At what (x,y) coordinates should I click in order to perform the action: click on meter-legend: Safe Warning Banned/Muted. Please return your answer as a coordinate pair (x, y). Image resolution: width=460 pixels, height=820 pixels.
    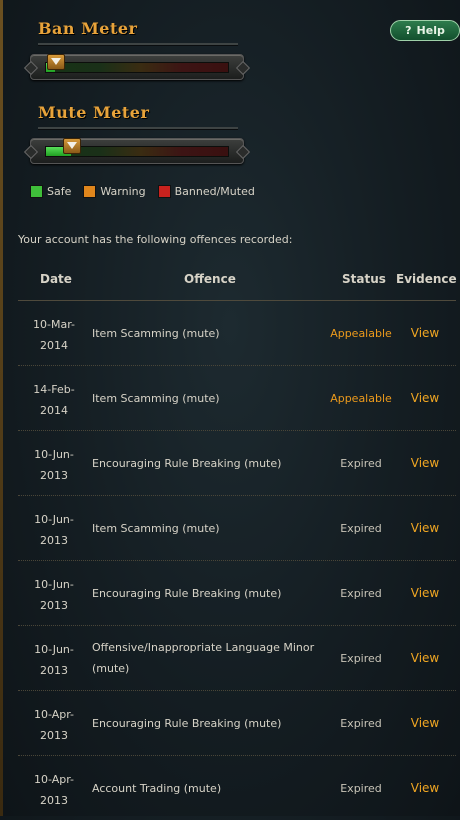
    Looking at the image, I should click on (142, 191).